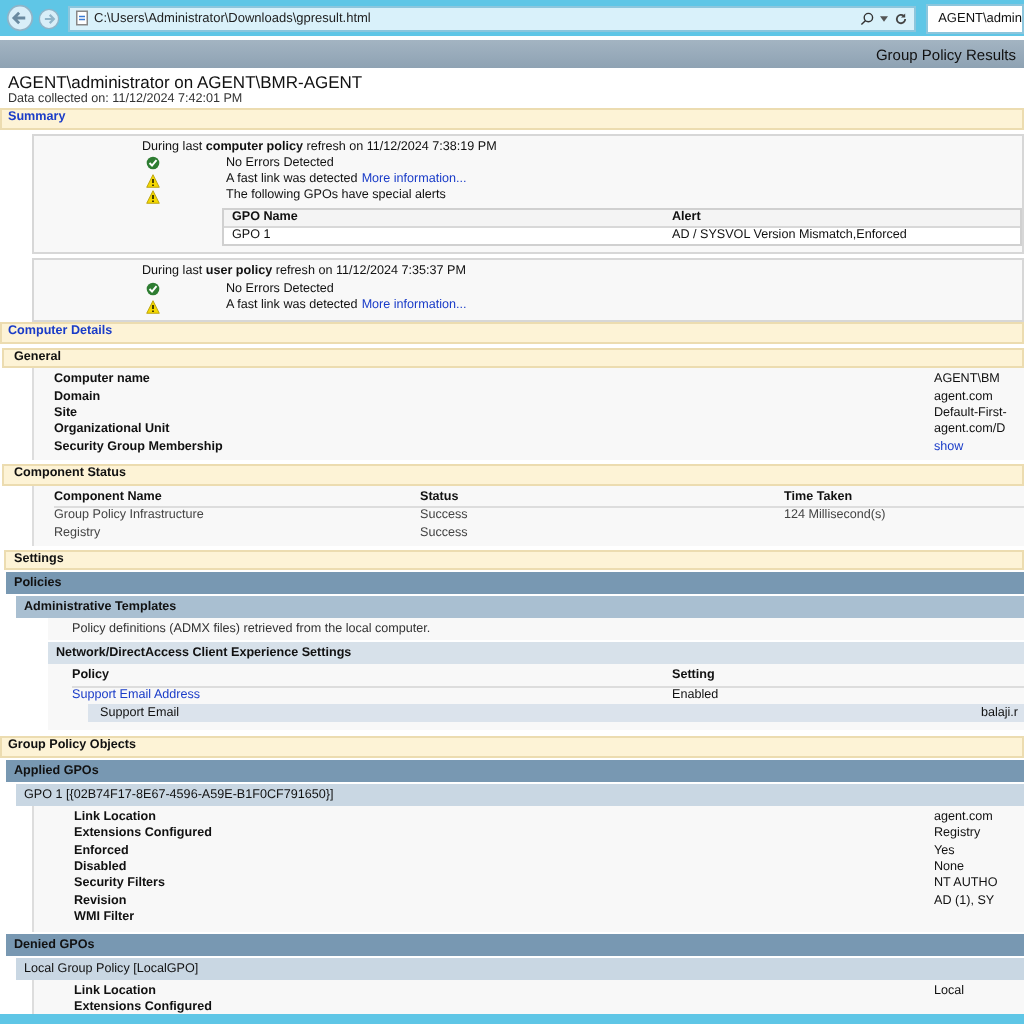  What do you see at coordinates (82, 18) in the screenshot?
I see `page-icon` at bounding box center [82, 18].